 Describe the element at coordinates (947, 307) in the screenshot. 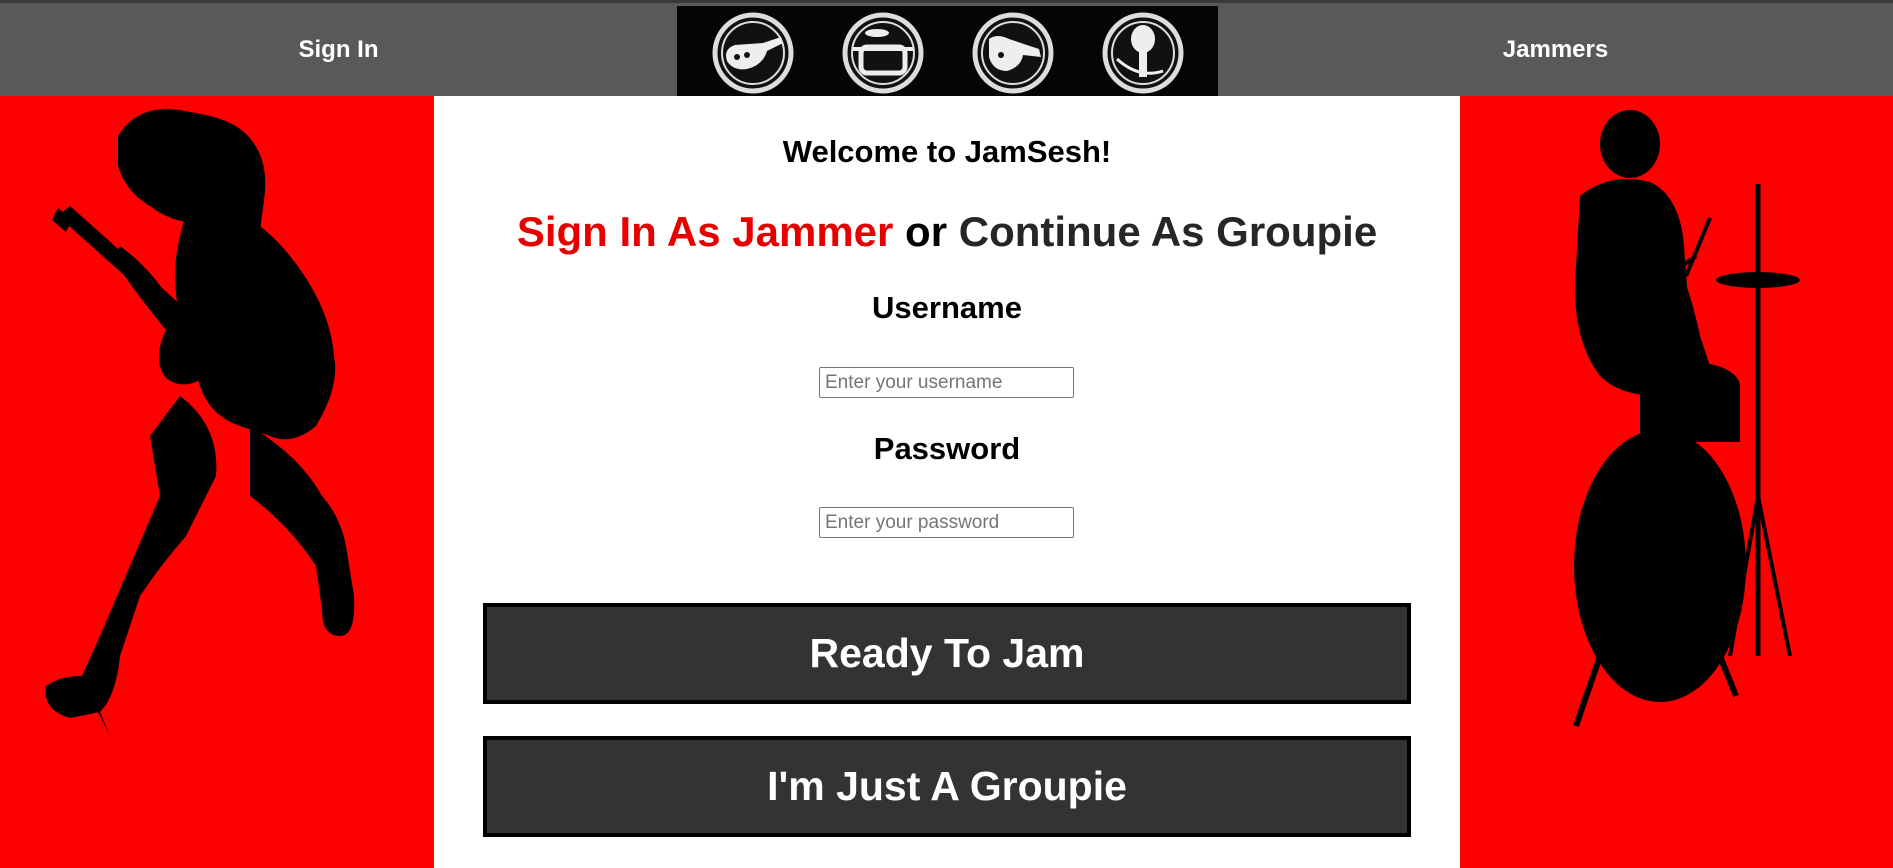

I see `username-label: Username` at that location.